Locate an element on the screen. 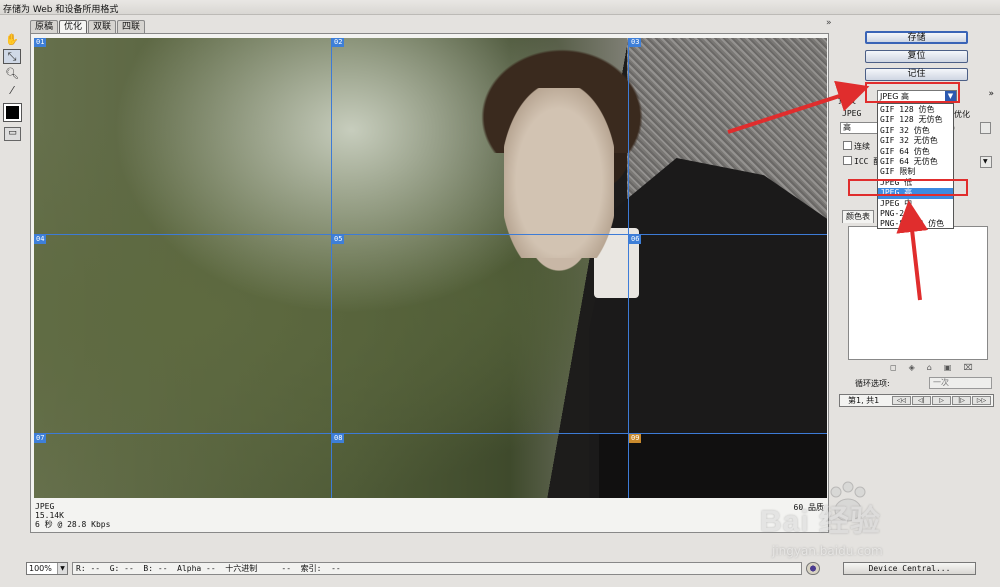  tool-palette: ✋ ⤡ 🔍︎ ⁄ ▭ is located at coordinates (14, 87).